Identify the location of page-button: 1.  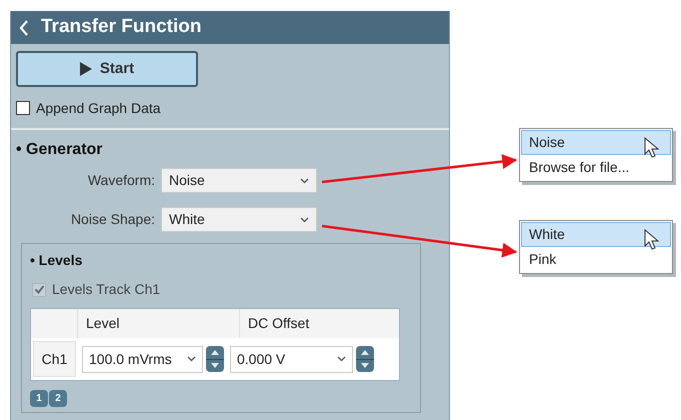
(39, 398).